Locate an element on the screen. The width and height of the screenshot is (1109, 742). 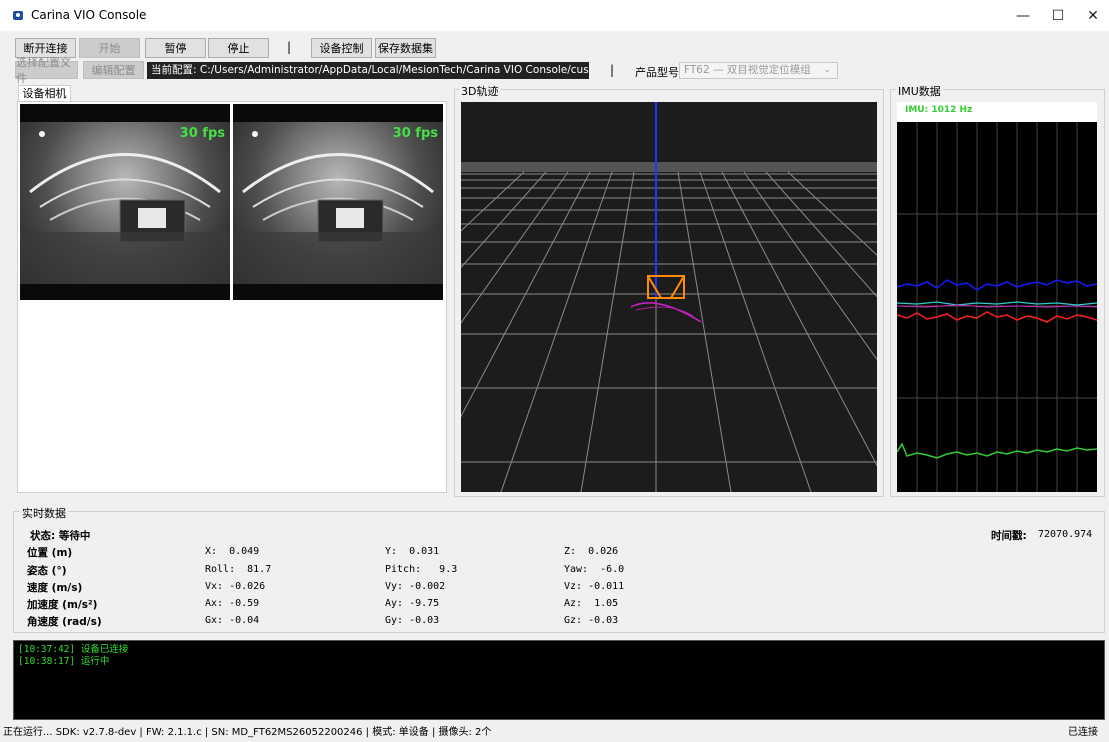
angular-velocity-y: Gy: -0.03 is located at coordinates (412, 620).